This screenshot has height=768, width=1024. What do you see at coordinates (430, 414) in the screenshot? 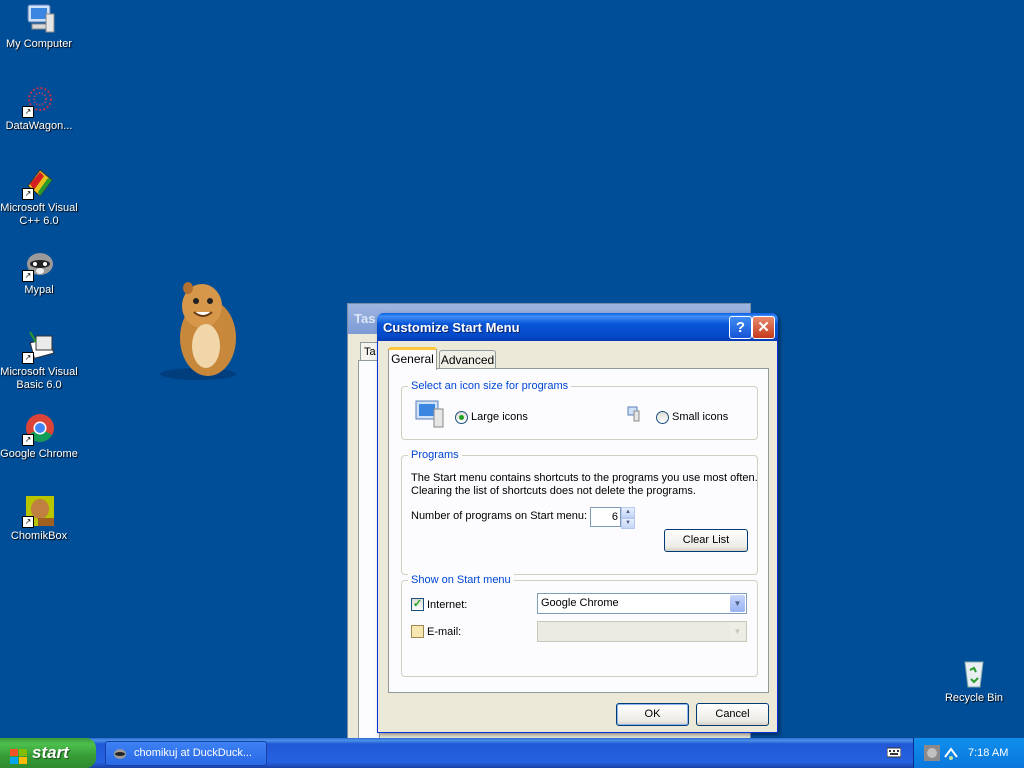
I see `large-icons-image-icon` at bounding box center [430, 414].